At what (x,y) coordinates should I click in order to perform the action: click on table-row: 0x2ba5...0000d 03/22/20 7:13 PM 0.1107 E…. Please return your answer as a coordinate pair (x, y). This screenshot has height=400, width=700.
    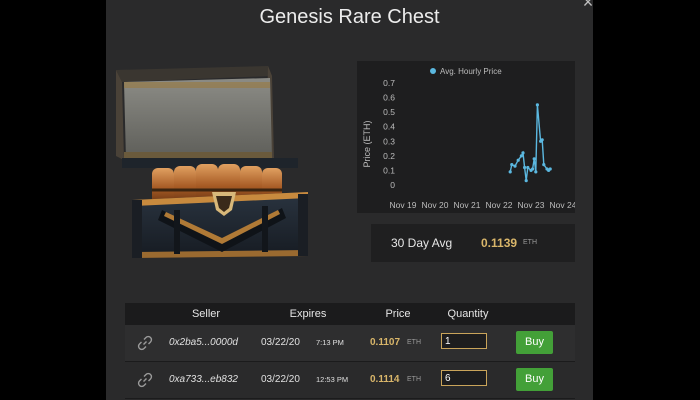
    Looking at the image, I should click on (350, 343).